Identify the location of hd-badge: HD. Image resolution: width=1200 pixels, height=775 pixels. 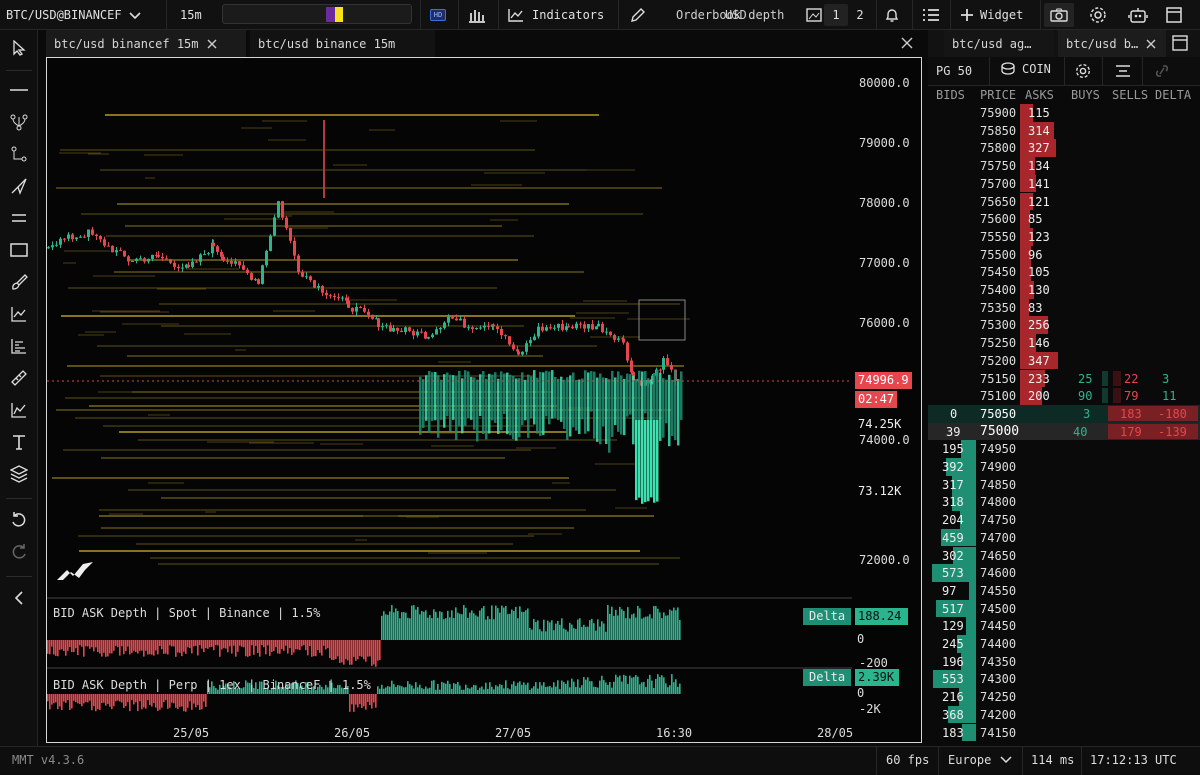
(438, 15).